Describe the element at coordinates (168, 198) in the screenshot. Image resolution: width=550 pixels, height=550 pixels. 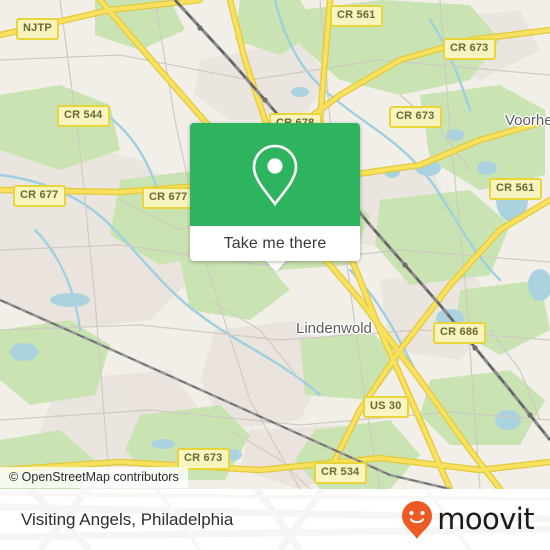
I see `road-shield-cr-677-center: CR 677` at that location.